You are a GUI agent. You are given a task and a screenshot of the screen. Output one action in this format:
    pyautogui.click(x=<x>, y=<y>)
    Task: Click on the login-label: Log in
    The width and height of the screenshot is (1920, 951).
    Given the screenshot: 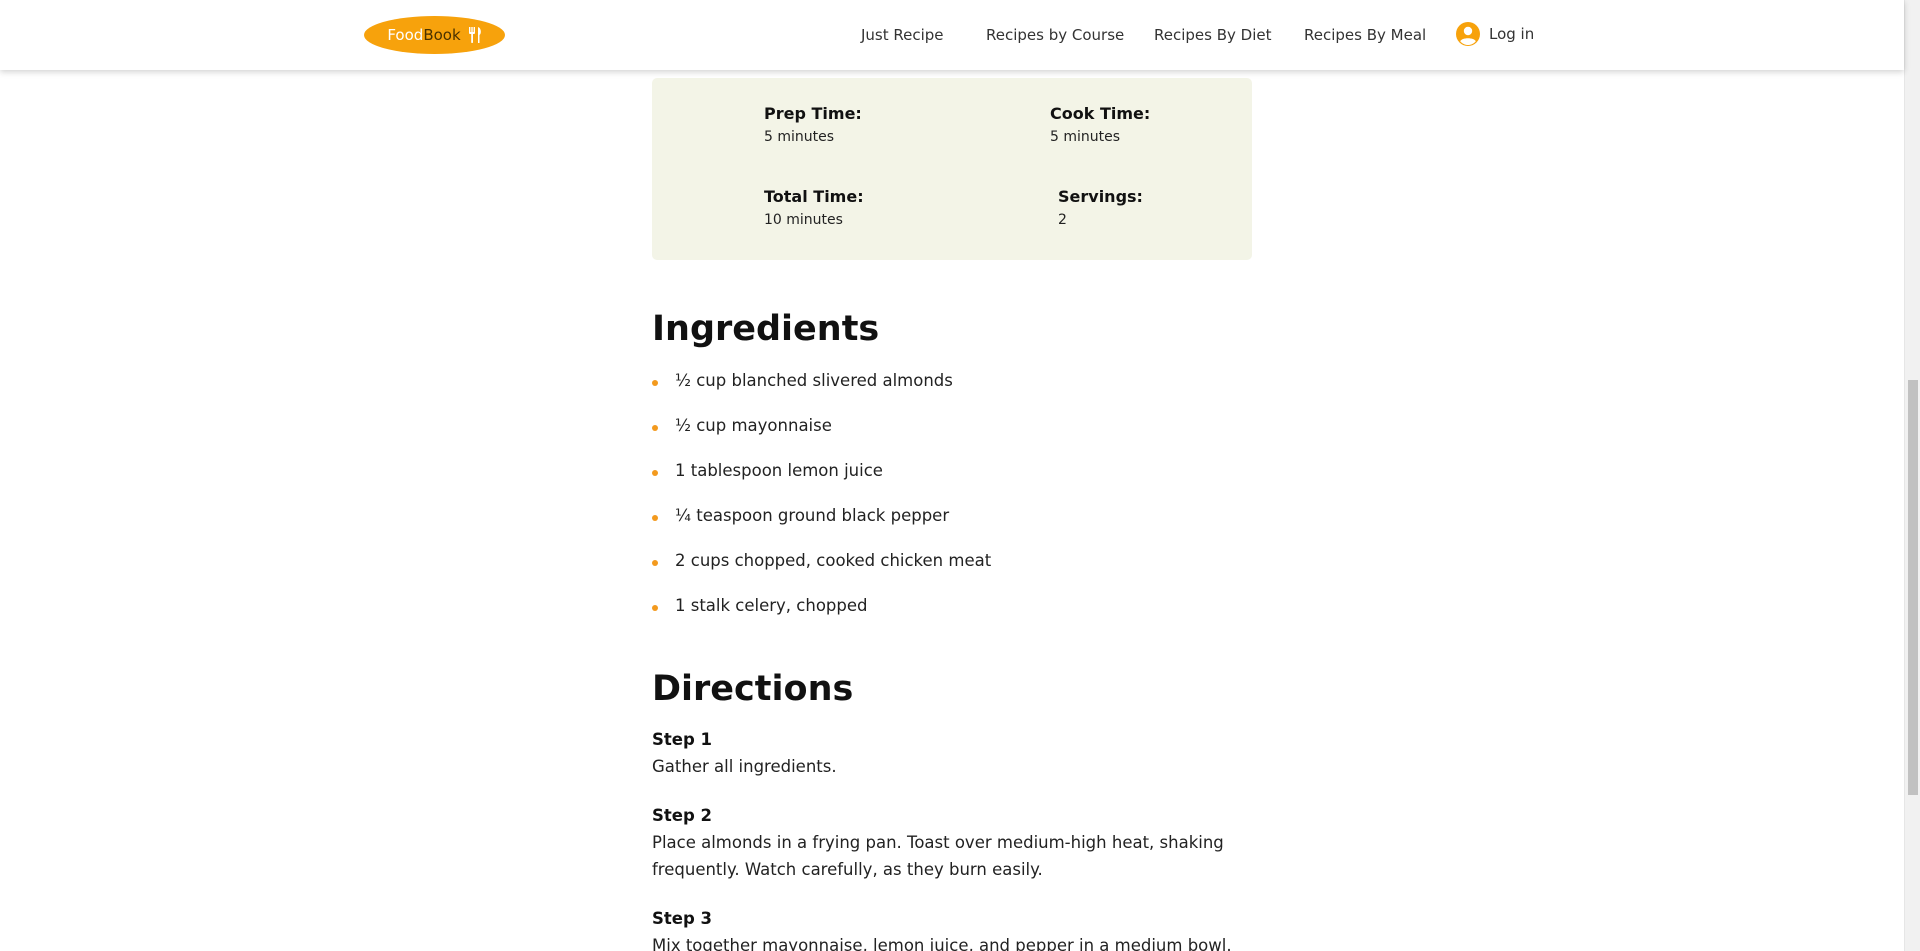 What is the action you would take?
    pyautogui.click(x=1512, y=34)
    